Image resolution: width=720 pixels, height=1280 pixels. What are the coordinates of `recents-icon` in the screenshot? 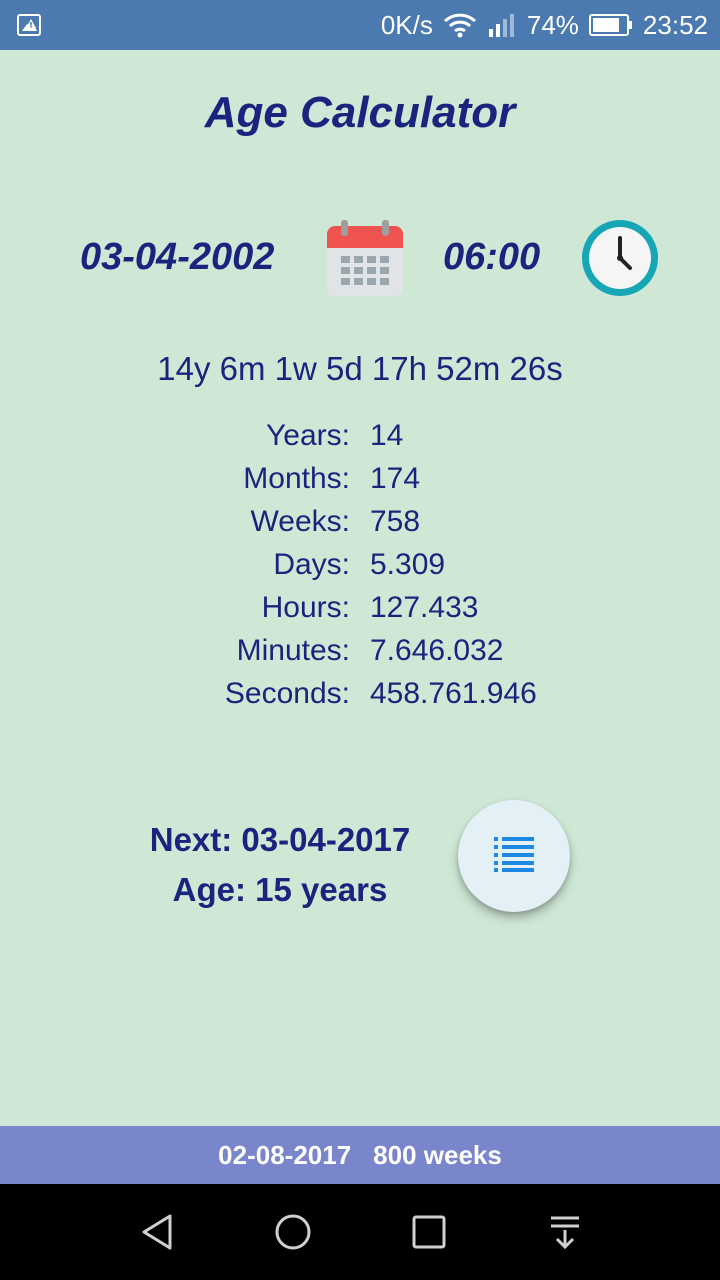 It's located at (429, 1232).